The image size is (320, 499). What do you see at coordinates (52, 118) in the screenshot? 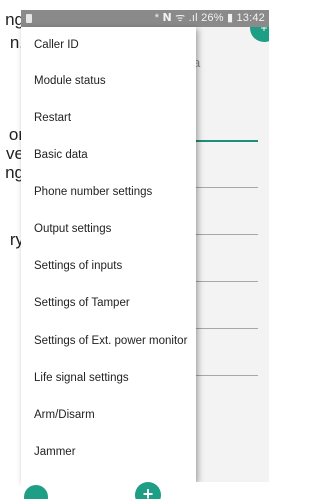
I see `menu-item-restart: Restart` at bounding box center [52, 118].